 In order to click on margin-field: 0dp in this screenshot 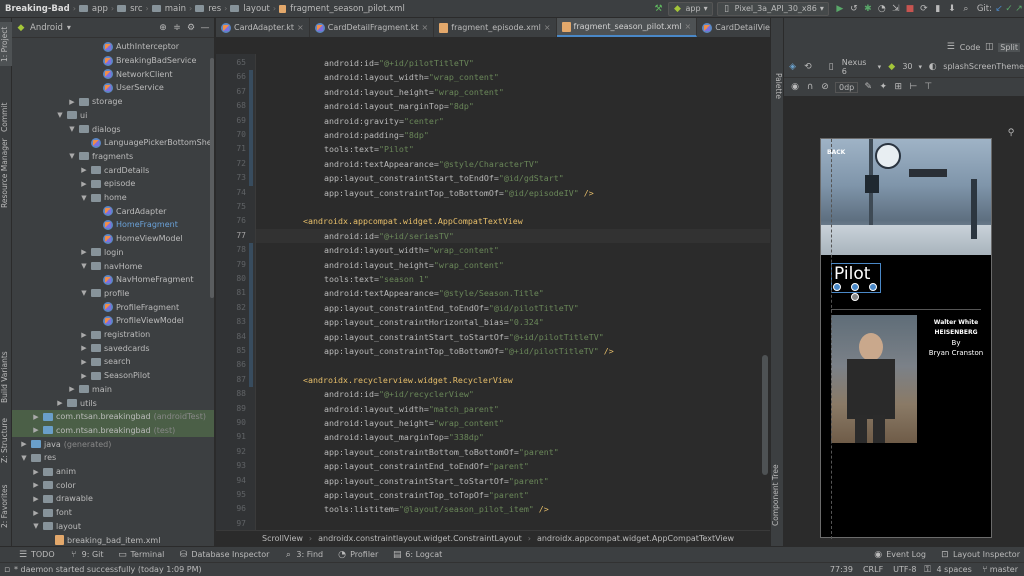, I will do `click(847, 87)`.